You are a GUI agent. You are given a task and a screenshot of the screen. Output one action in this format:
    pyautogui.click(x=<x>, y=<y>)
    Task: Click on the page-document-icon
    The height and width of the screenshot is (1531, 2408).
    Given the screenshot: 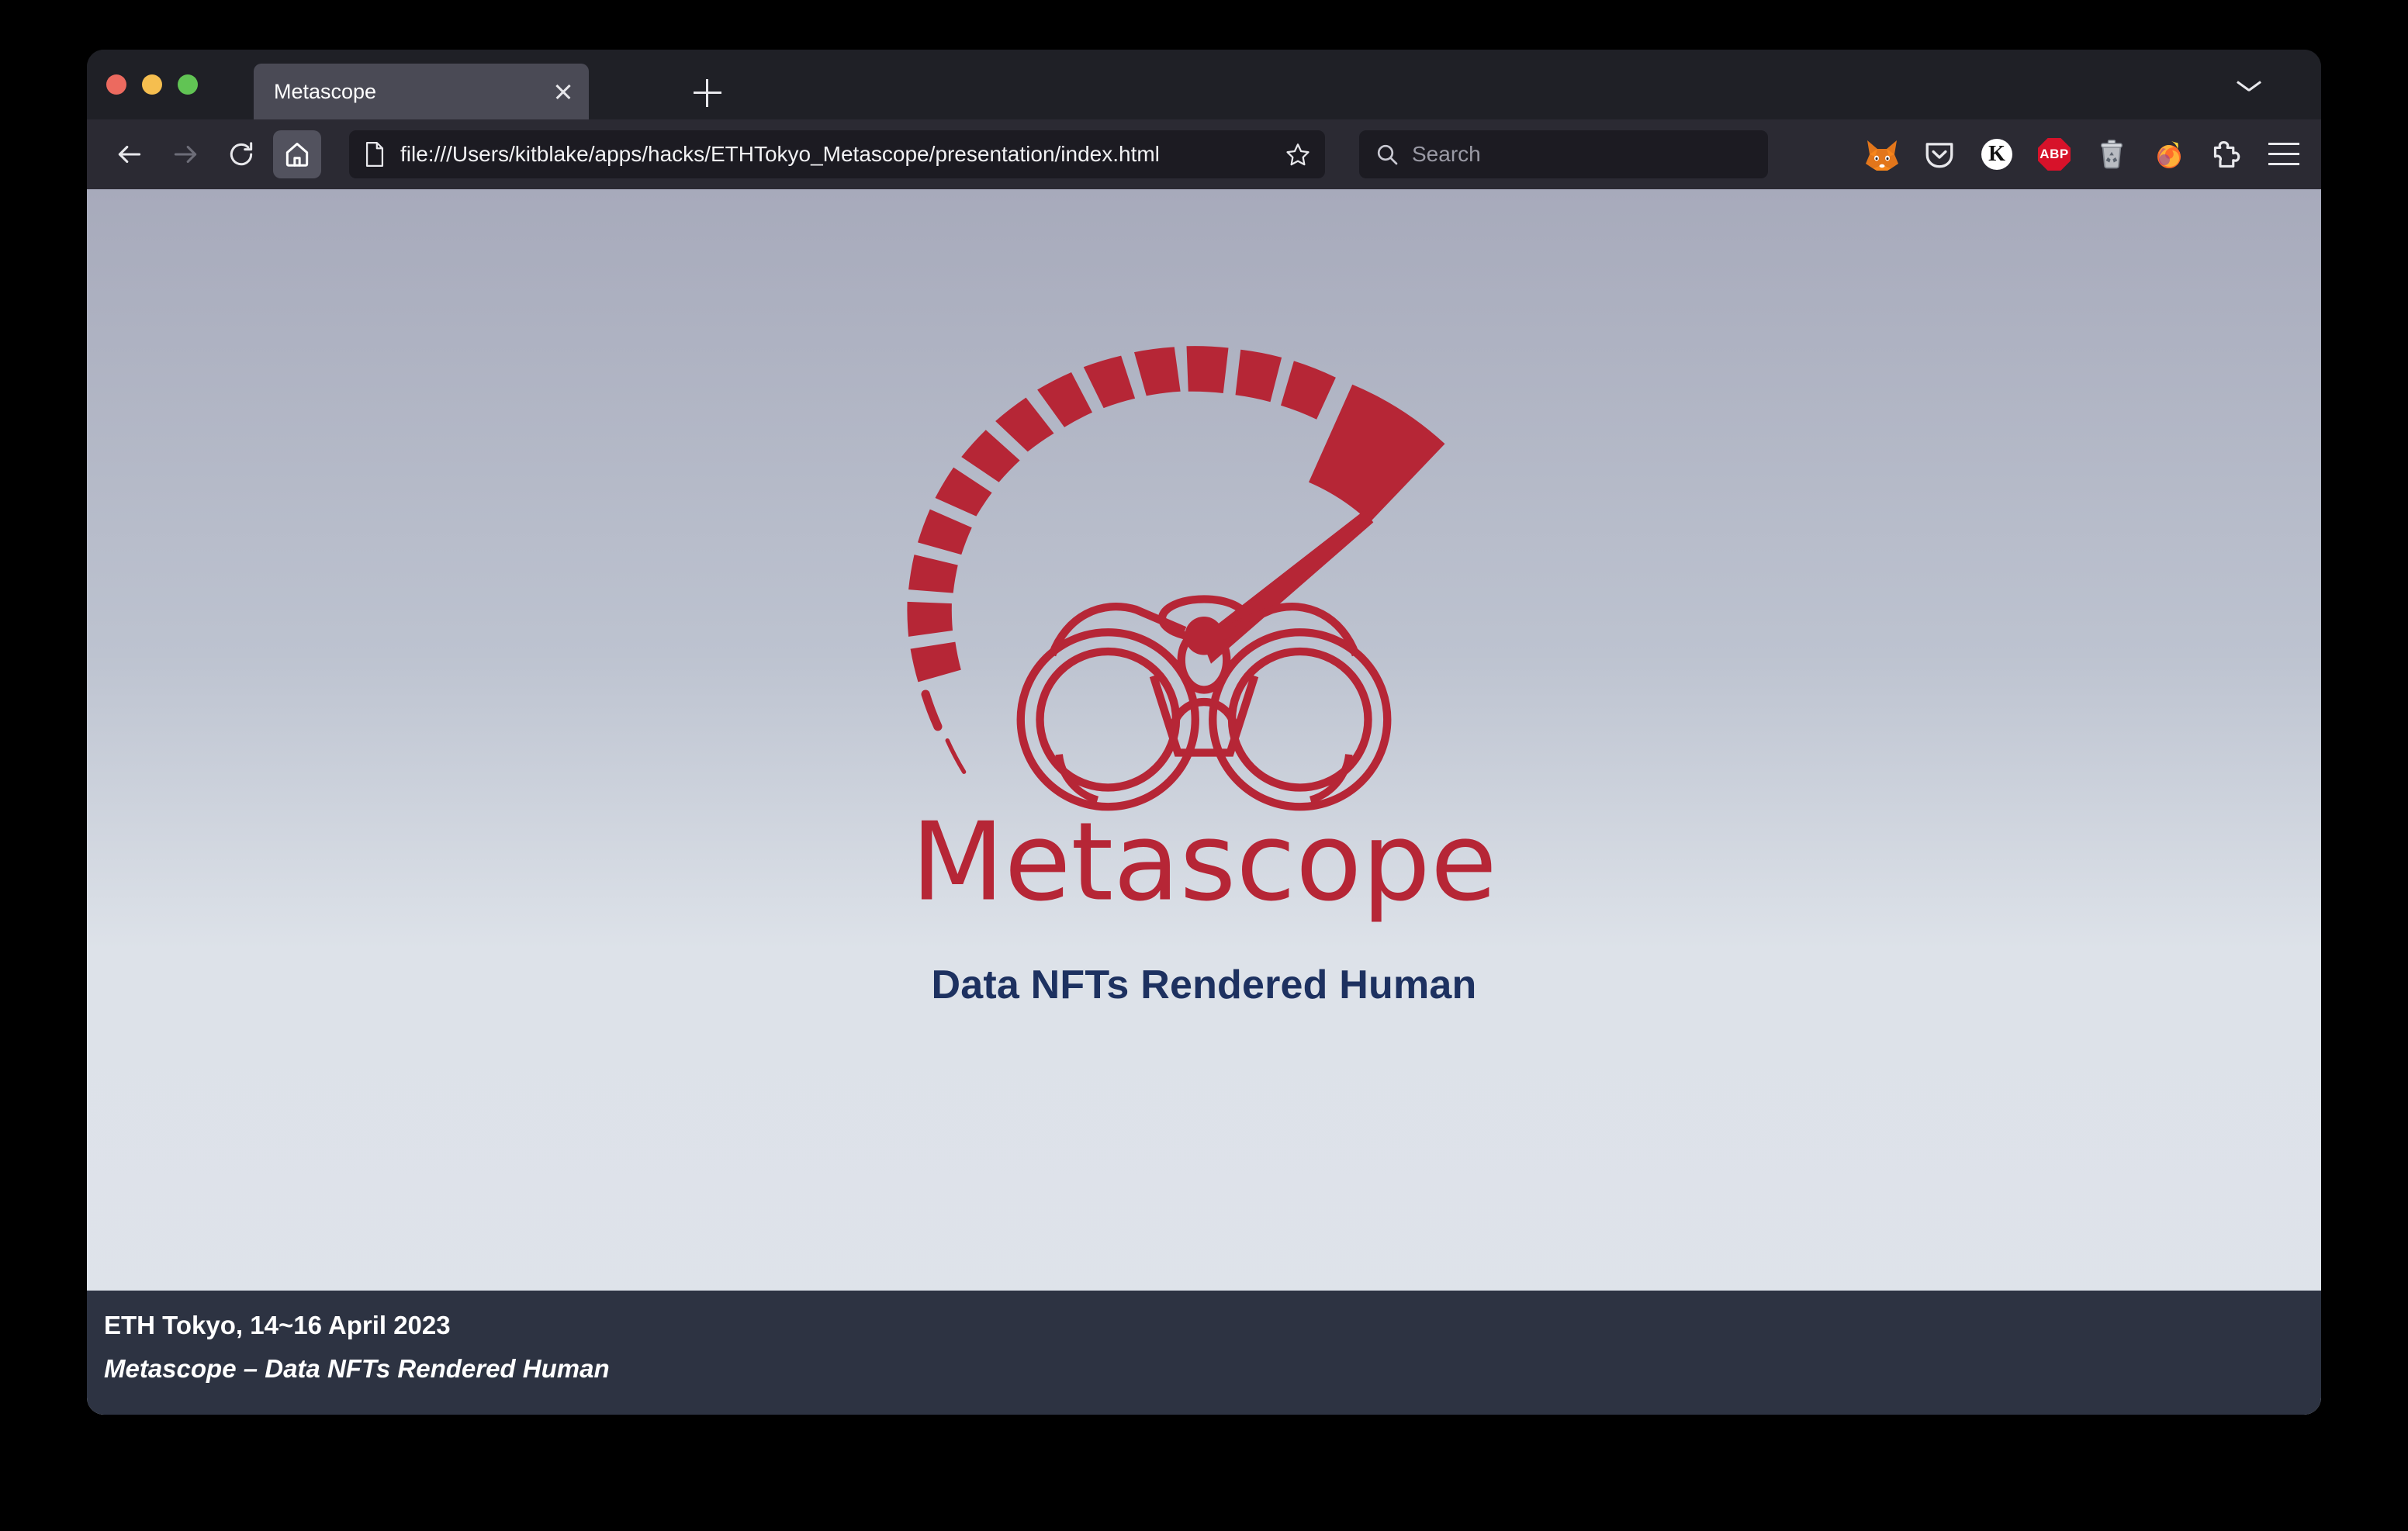 What is the action you would take?
    pyautogui.click(x=374, y=154)
    